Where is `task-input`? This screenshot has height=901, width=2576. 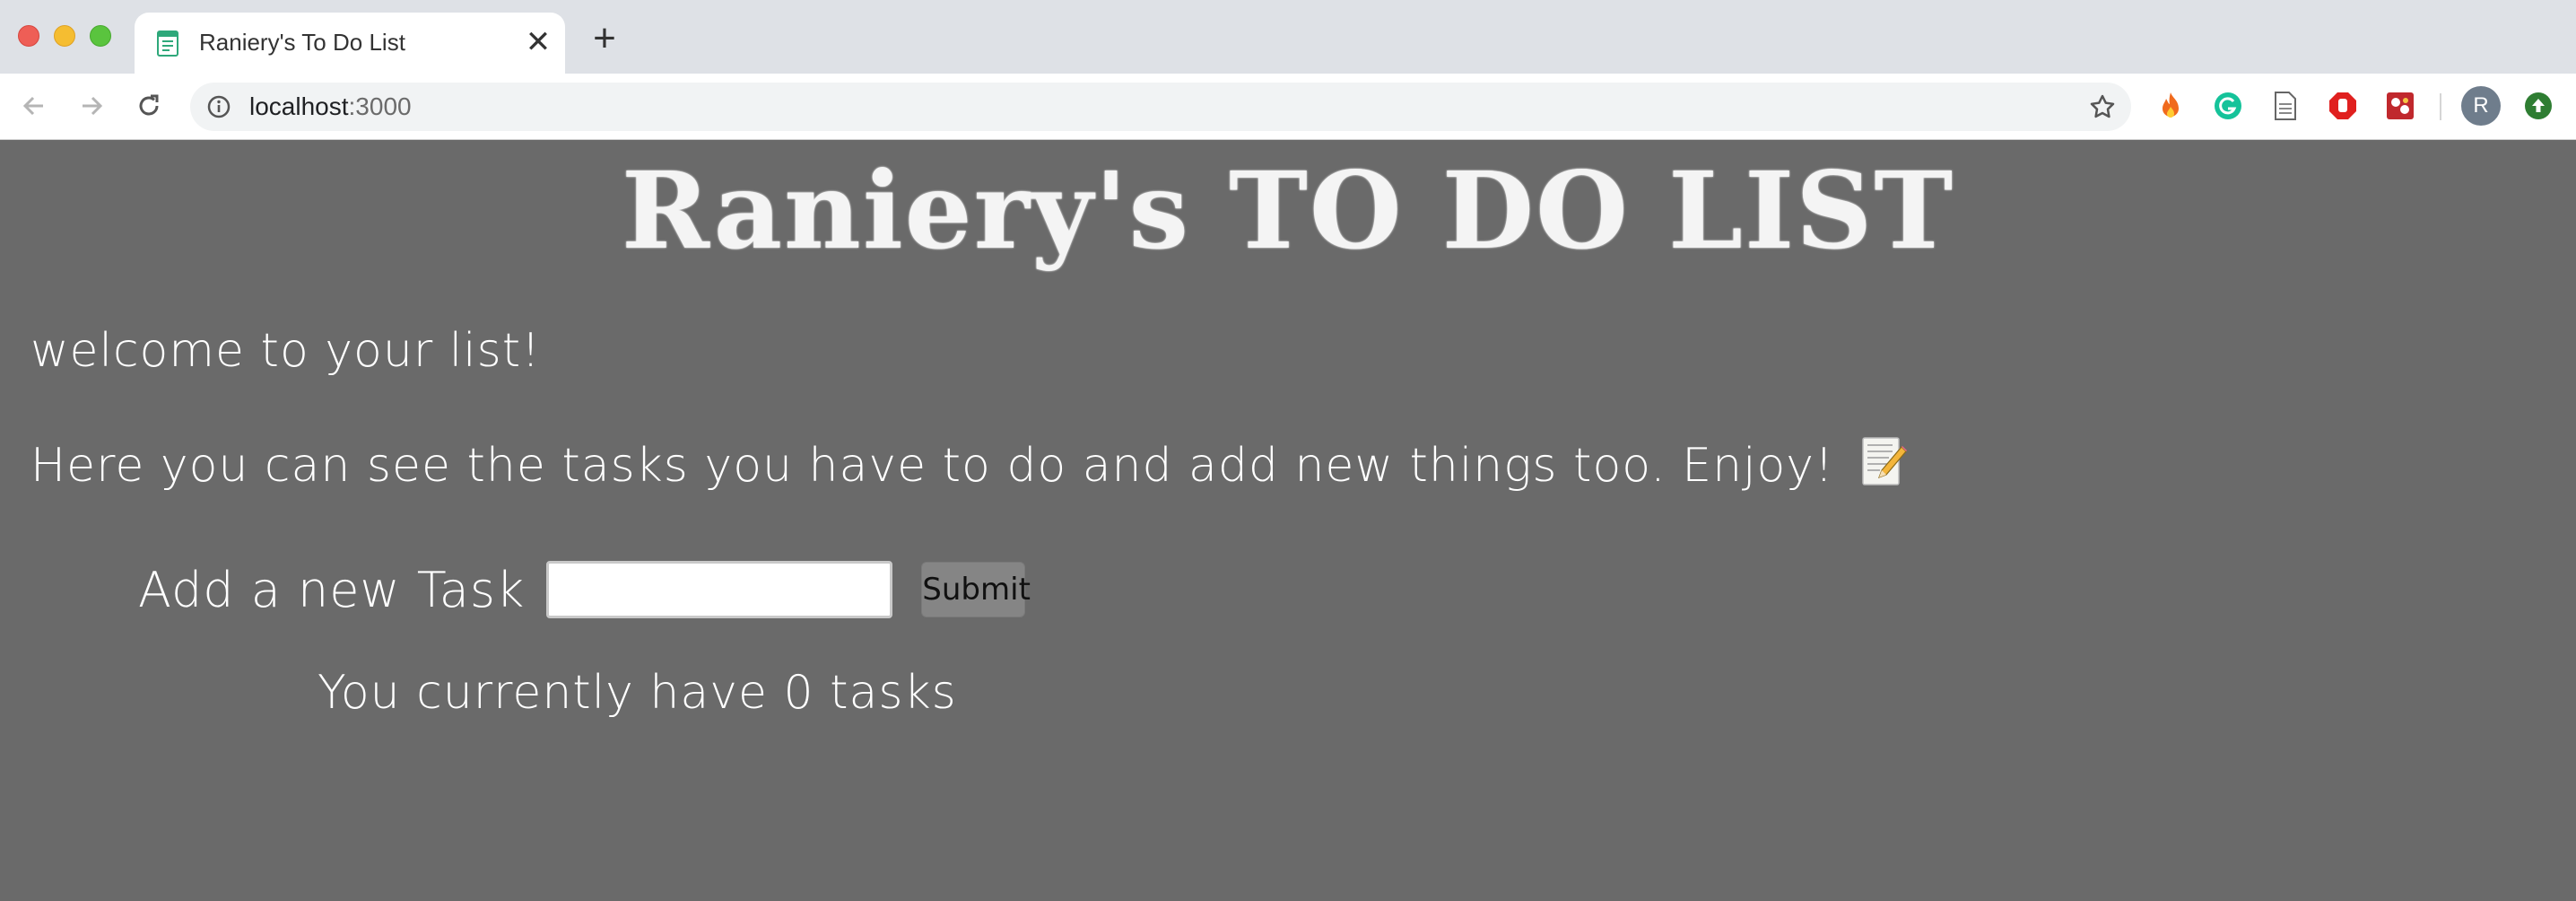
task-input is located at coordinates (719, 589).